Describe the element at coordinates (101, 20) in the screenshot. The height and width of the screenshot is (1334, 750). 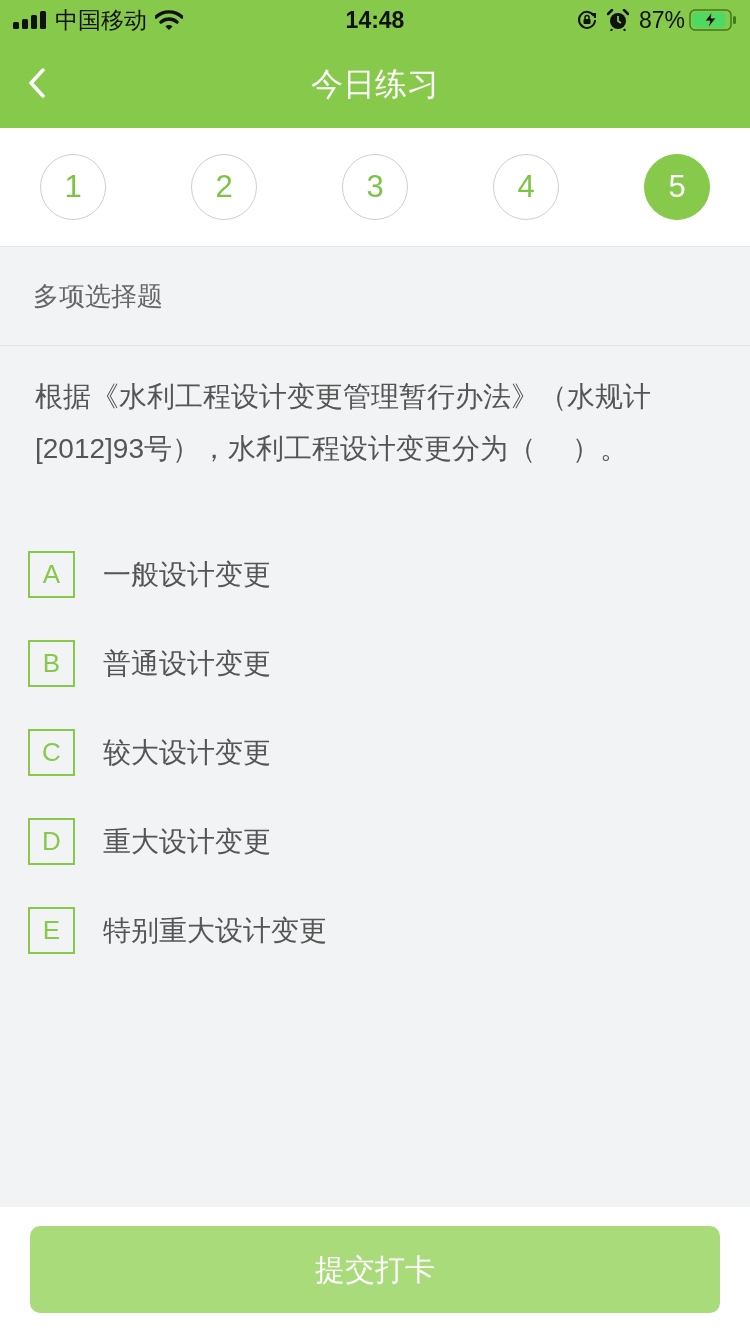
I see `carrier-name: 中国移动` at that location.